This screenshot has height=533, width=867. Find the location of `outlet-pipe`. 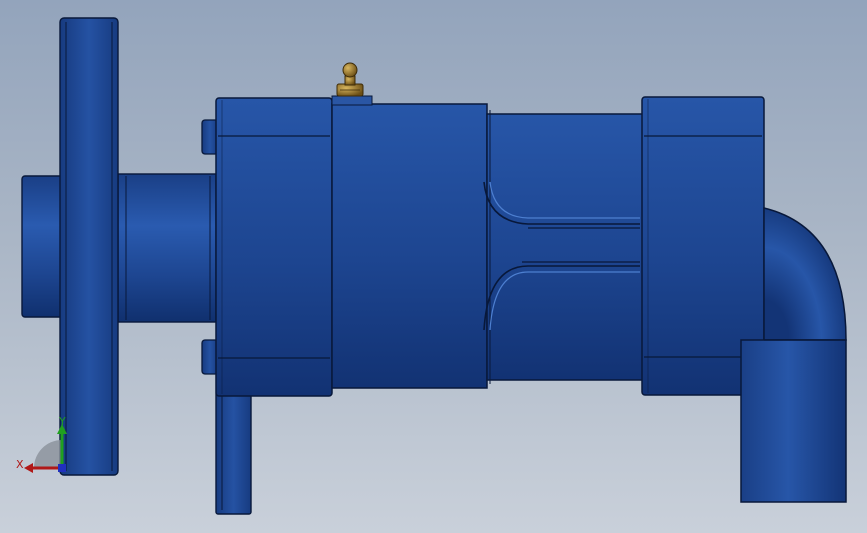

outlet-pipe is located at coordinates (793, 421).